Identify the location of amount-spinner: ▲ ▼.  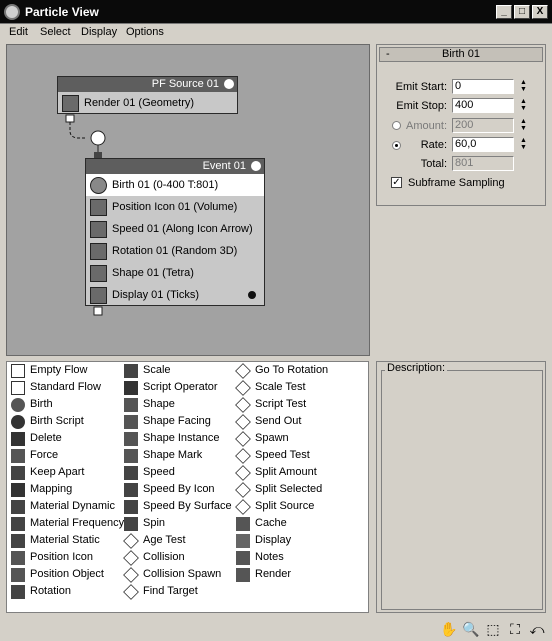
(523, 125).